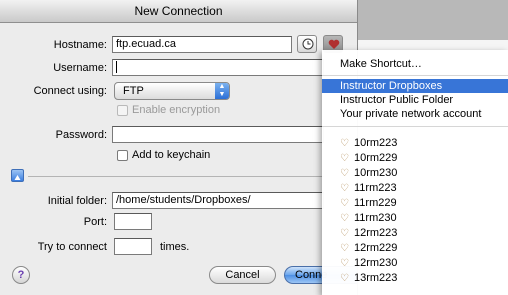  What do you see at coordinates (415, 263) in the screenshot?
I see `menu-item-host: ♡ 12rm230` at bounding box center [415, 263].